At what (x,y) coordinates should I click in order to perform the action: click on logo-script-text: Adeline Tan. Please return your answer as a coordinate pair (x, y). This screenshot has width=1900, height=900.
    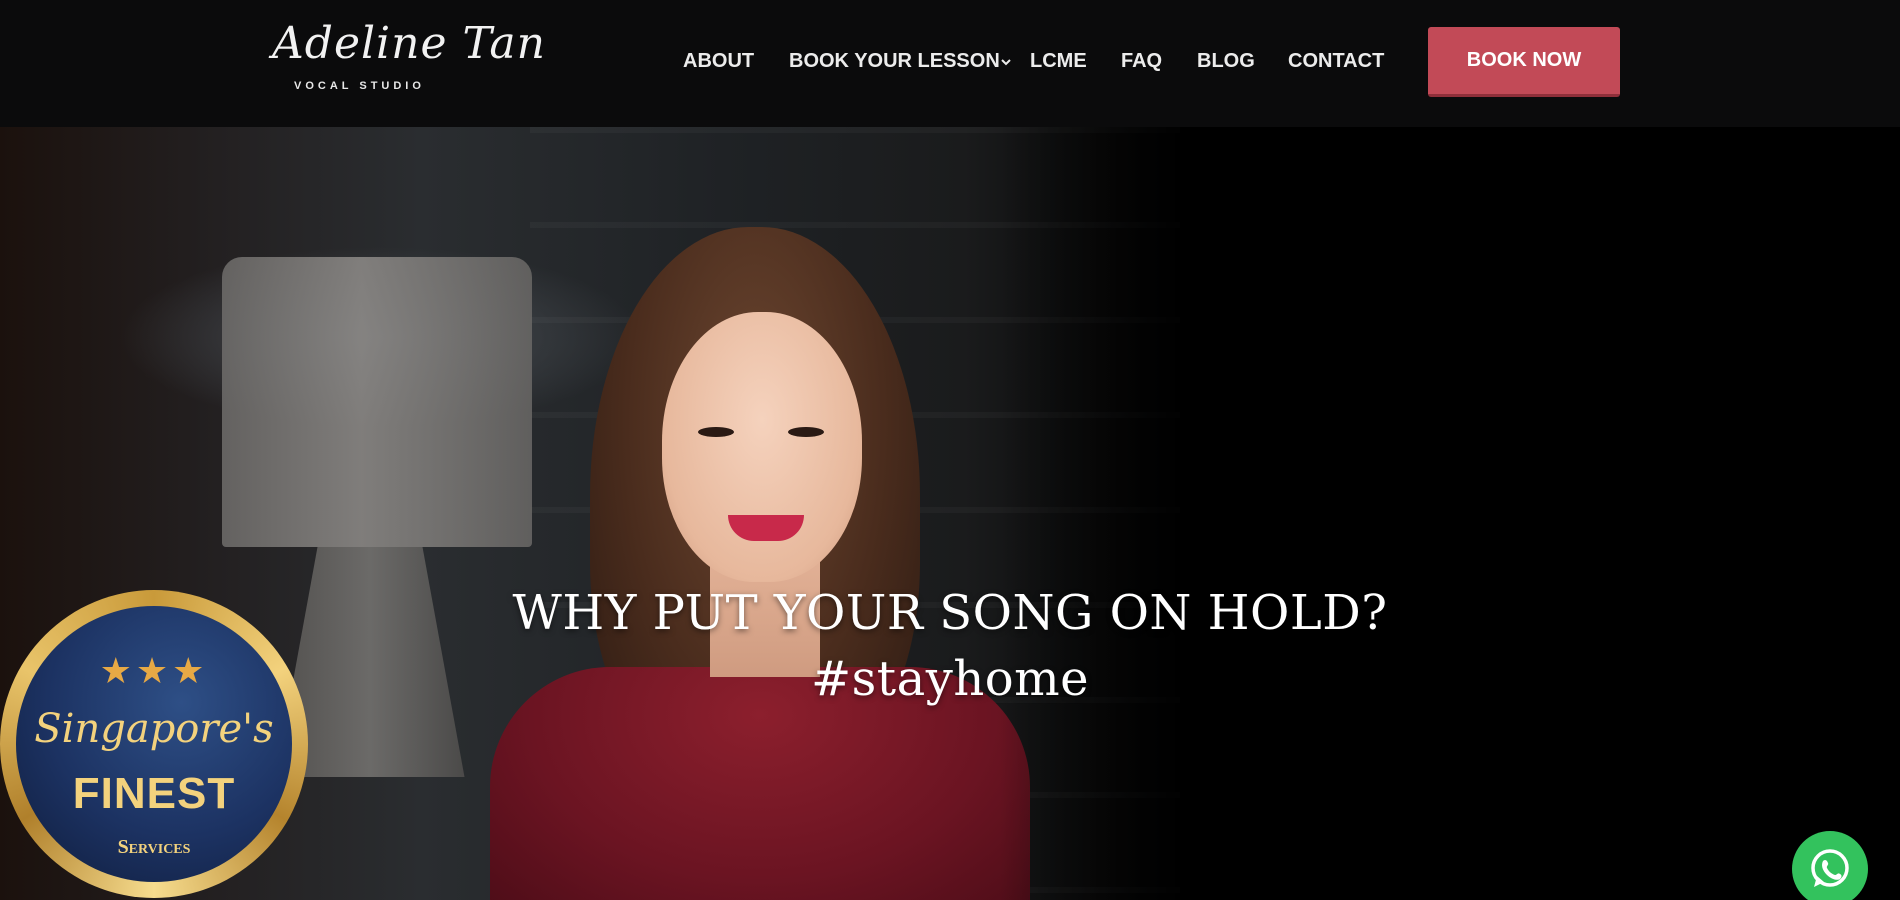
    Looking at the image, I should click on (409, 43).